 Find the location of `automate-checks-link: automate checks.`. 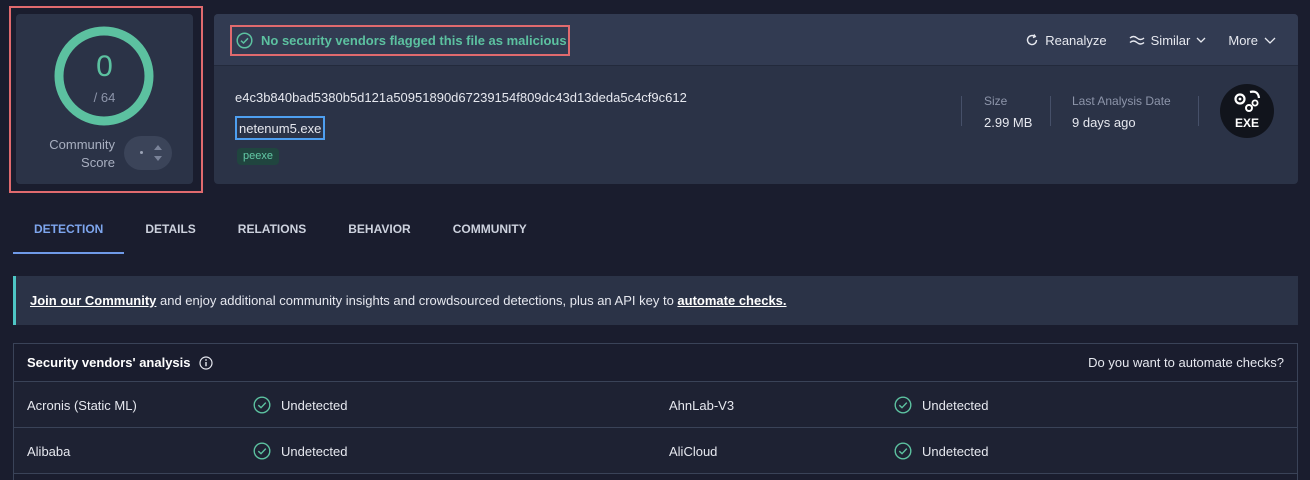

automate-checks-link: automate checks. is located at coordinates (731, 300).